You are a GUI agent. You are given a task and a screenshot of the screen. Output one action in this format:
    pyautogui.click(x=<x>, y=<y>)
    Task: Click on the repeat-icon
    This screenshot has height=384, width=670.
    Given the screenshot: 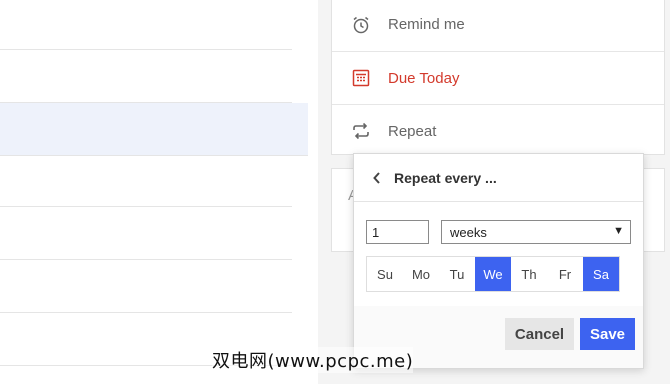 What is the action you would take?
    pyautogui.click(x=361, y=131)
    